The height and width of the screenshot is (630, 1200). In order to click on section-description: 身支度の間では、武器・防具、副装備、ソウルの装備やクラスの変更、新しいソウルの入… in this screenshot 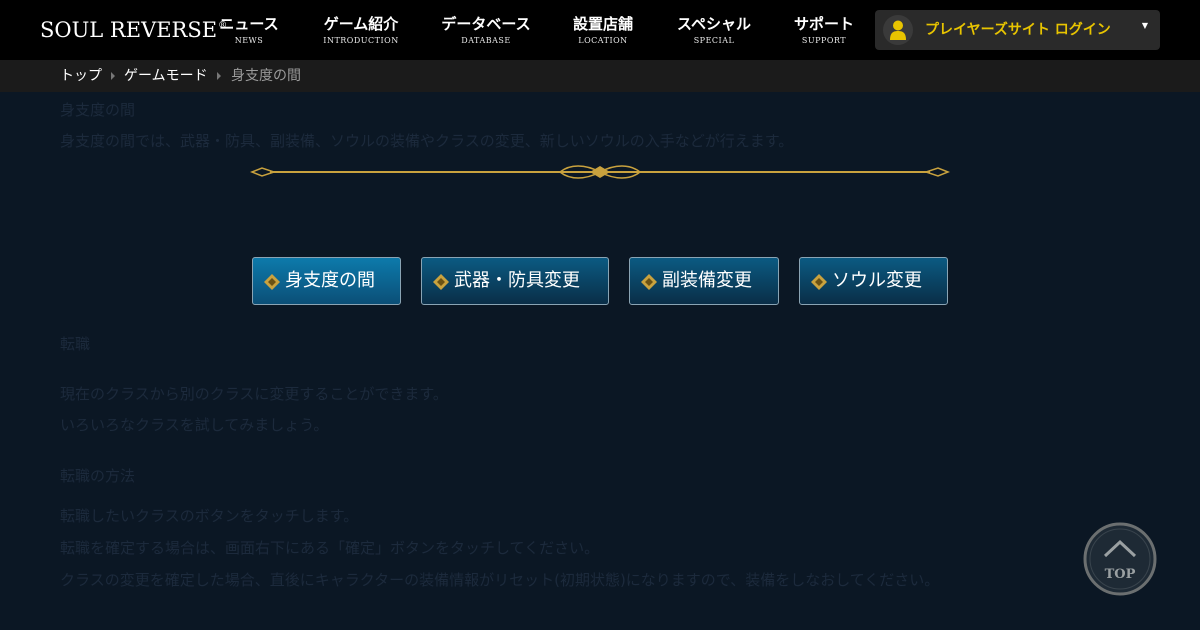, I will do `click(427, 141)`.